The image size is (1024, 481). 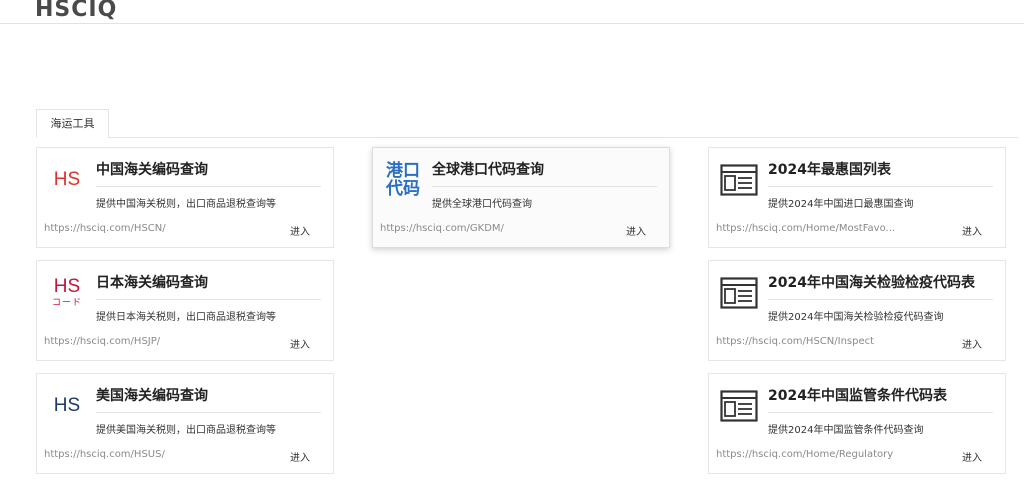 What do you see at coordinates (485, 228) in the screenshot?
I see `card-url: https://hsciq.com/GKDM/` at bounding box center [485, 228].